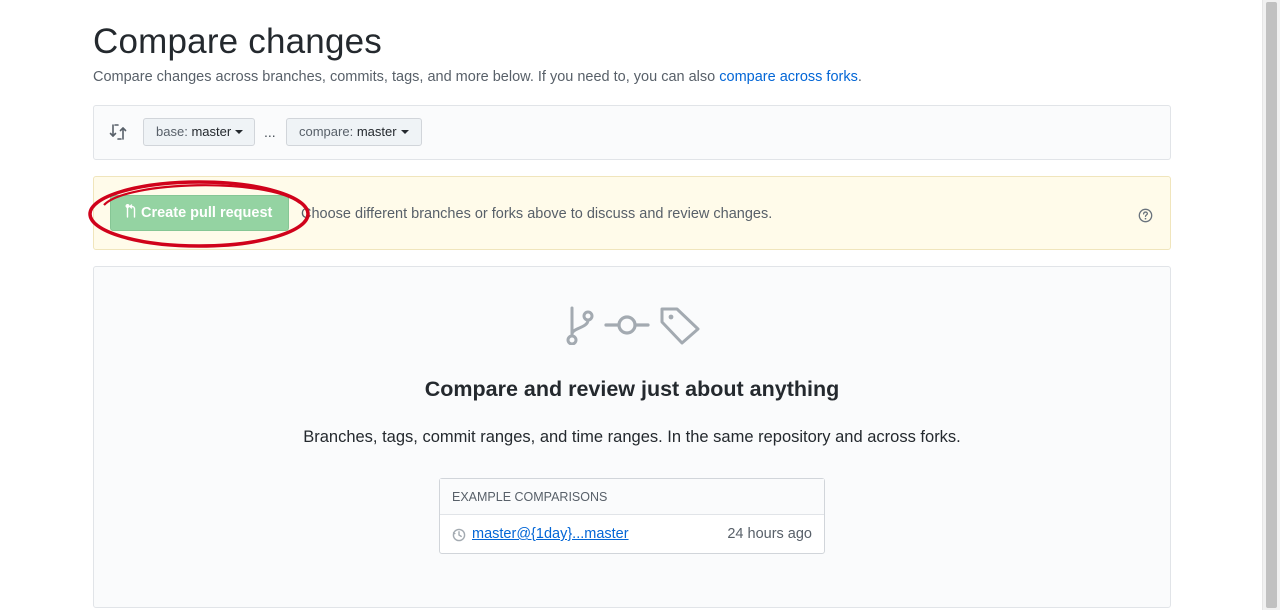 The image size is (1280, 610). I want to click on scrollbar-thumb, so click(1271, 305).